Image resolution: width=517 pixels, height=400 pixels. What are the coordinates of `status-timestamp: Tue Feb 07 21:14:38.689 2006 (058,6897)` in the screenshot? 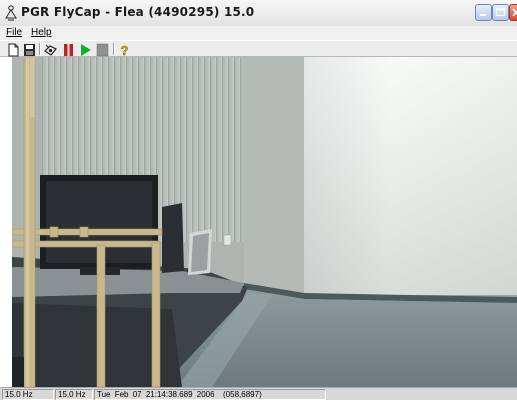 It's located at (210, 394).